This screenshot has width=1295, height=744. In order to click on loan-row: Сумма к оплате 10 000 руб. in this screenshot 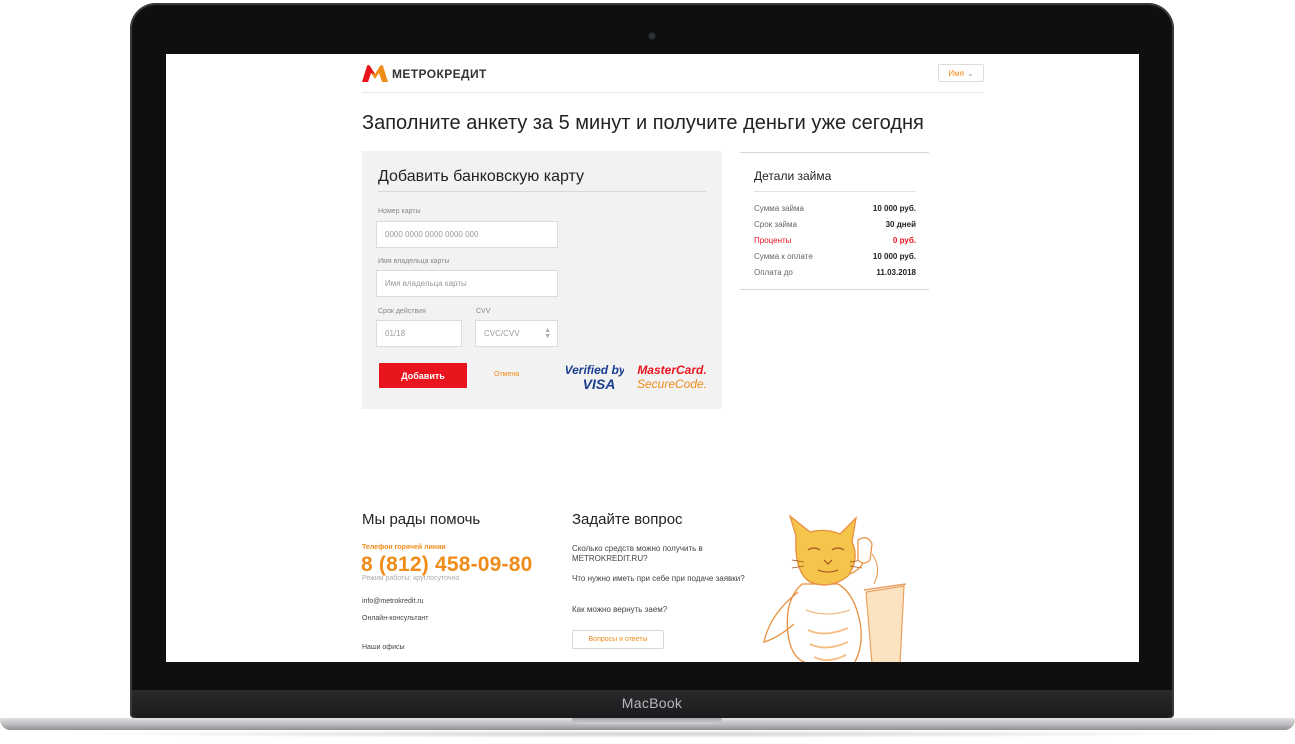, I will do `click(835, 256)`.